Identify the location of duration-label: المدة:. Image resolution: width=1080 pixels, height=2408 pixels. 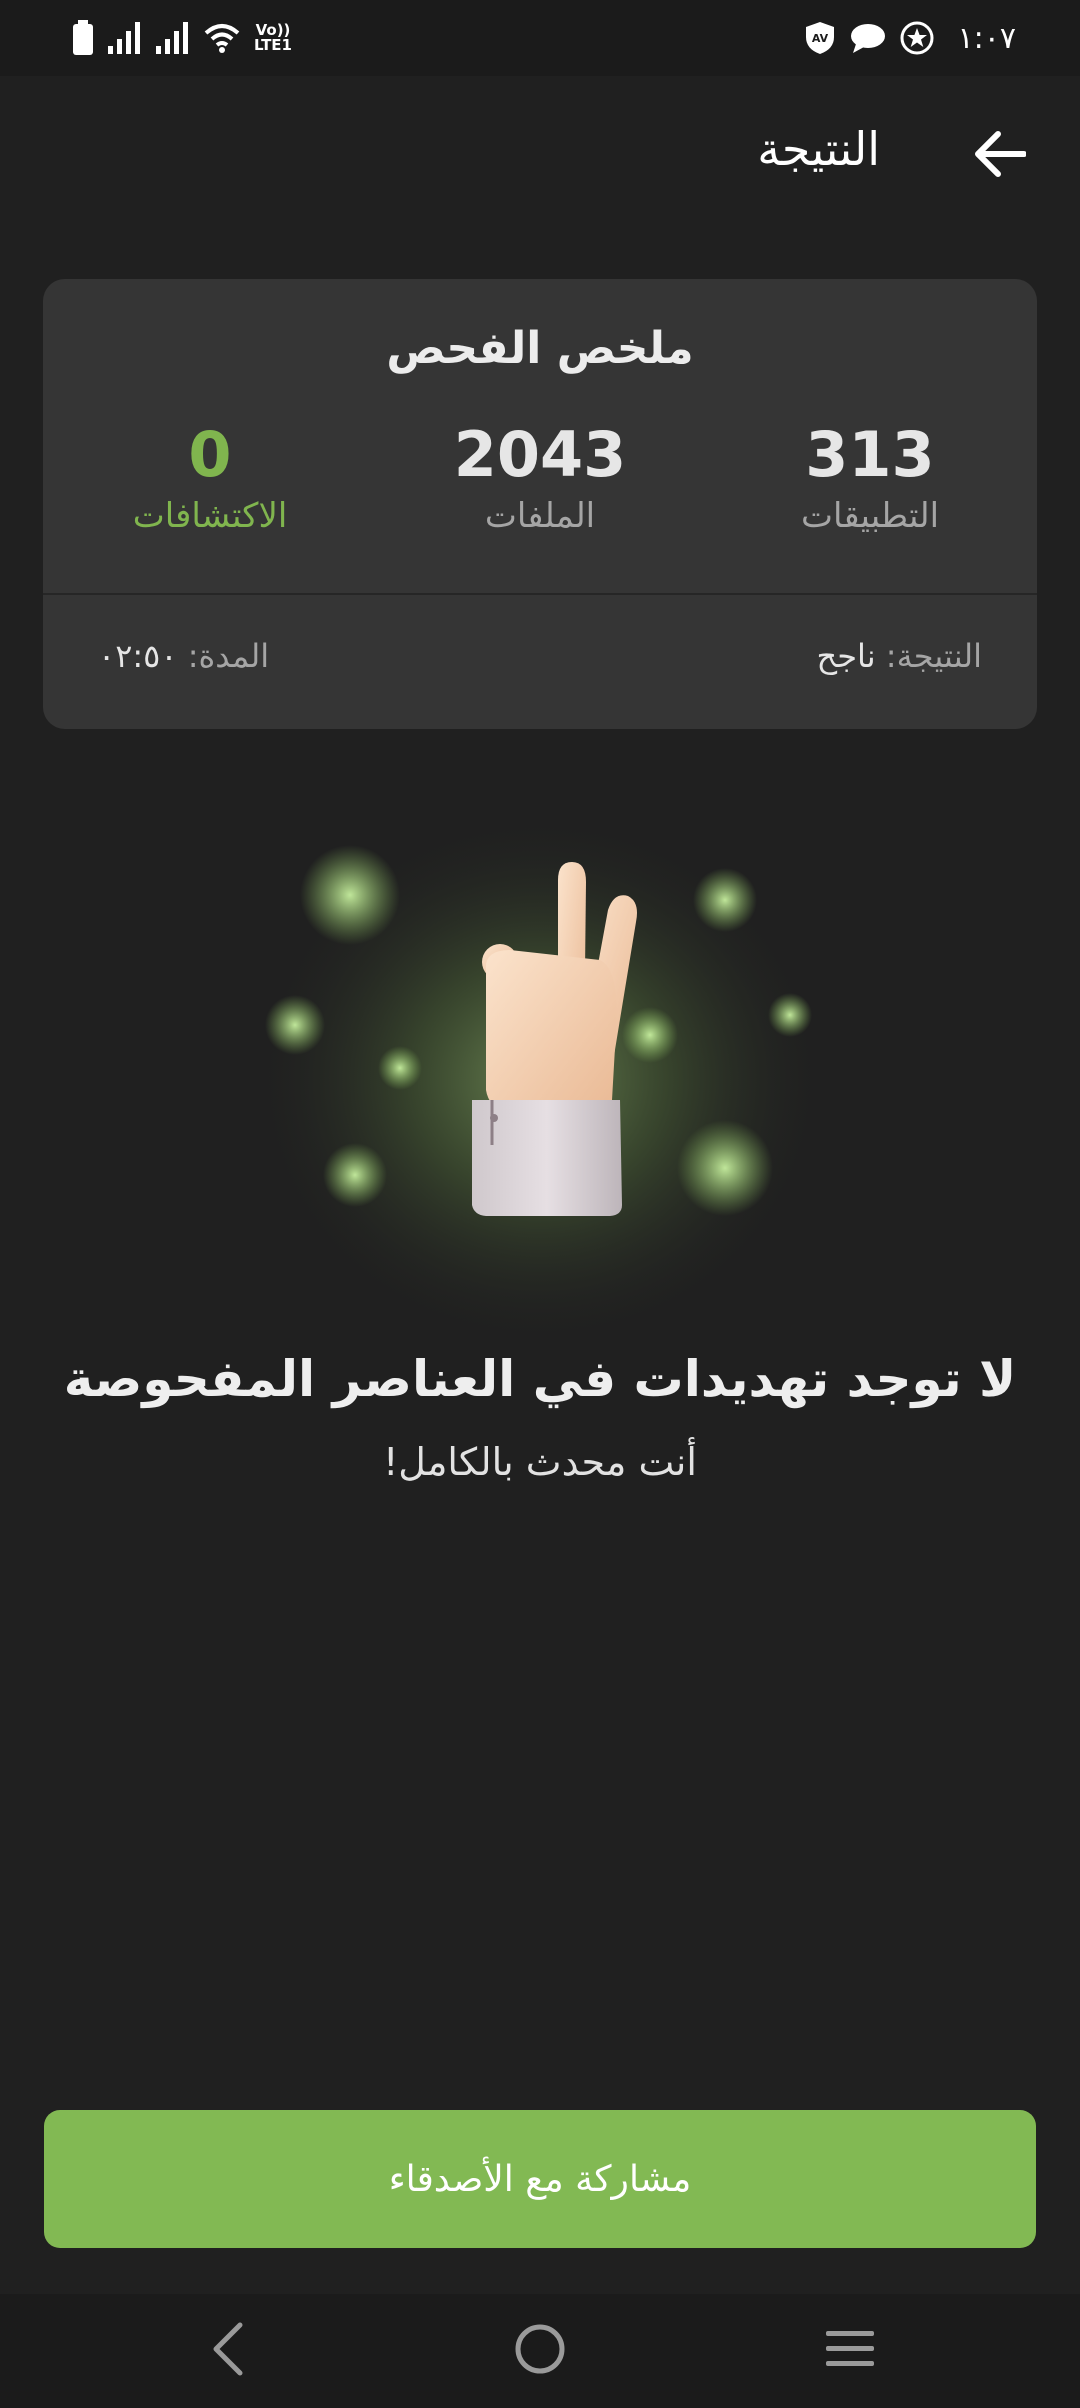
(228, 656).